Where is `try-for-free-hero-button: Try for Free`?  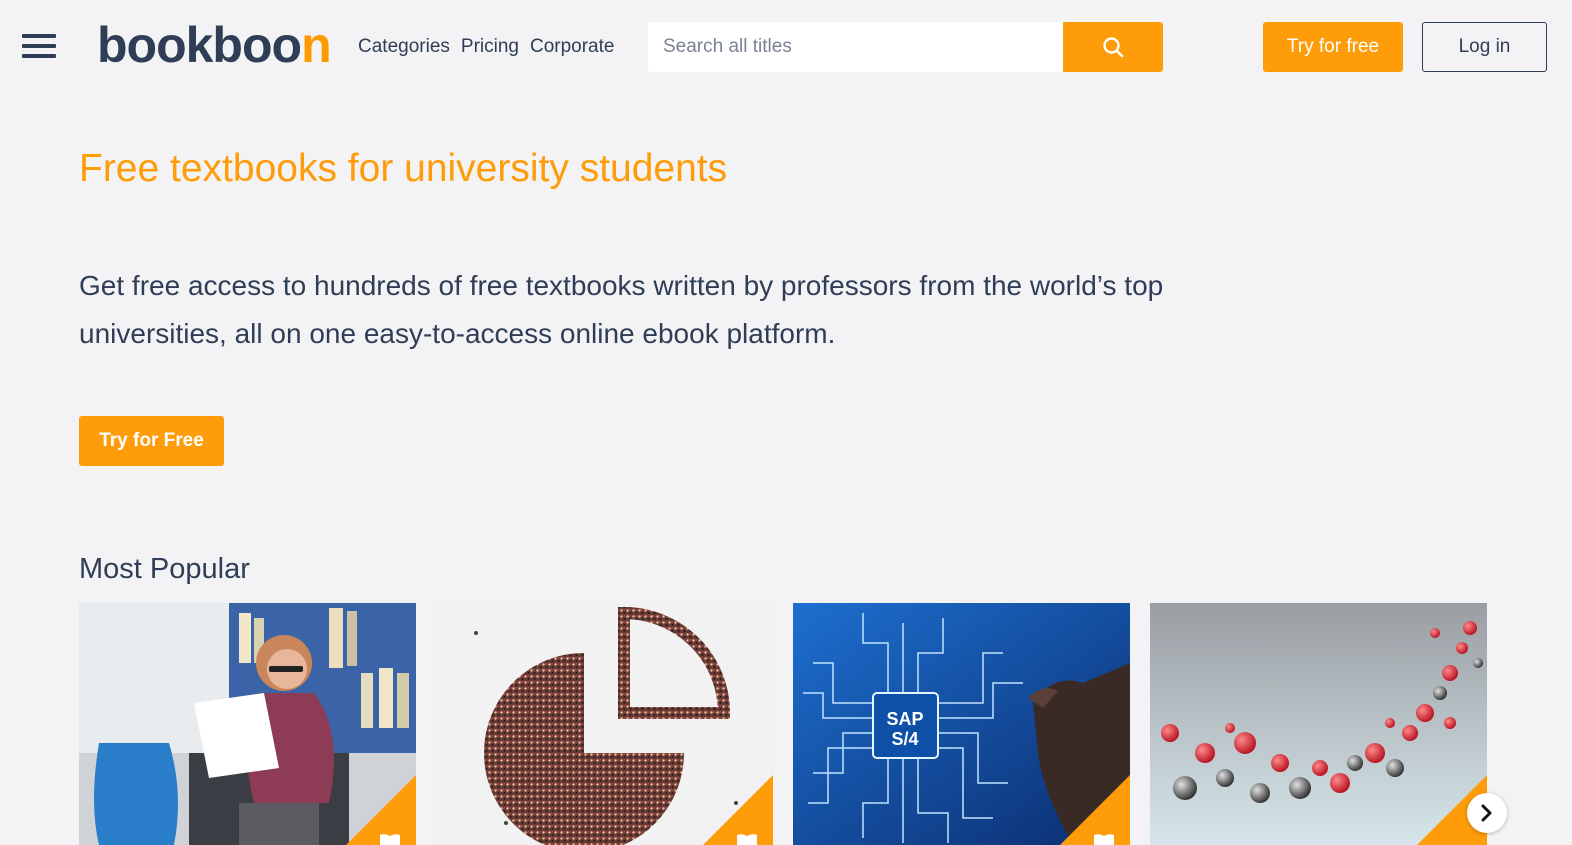 try-for-free-hero-button: Try for Free is located at coordinates (151, 441).